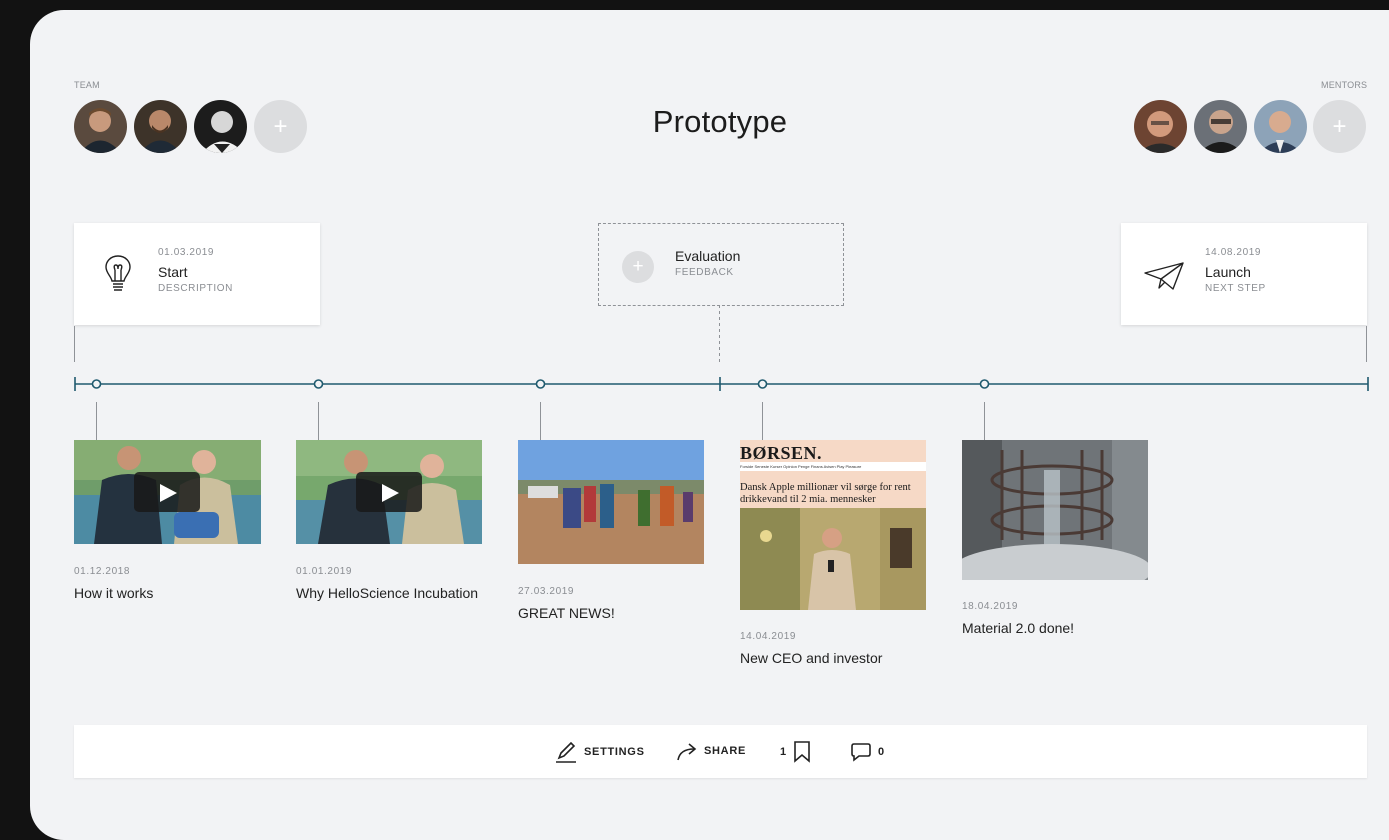 The image size is (1389, 840). I want to click on share-button: SHARE, so click(711, 751).